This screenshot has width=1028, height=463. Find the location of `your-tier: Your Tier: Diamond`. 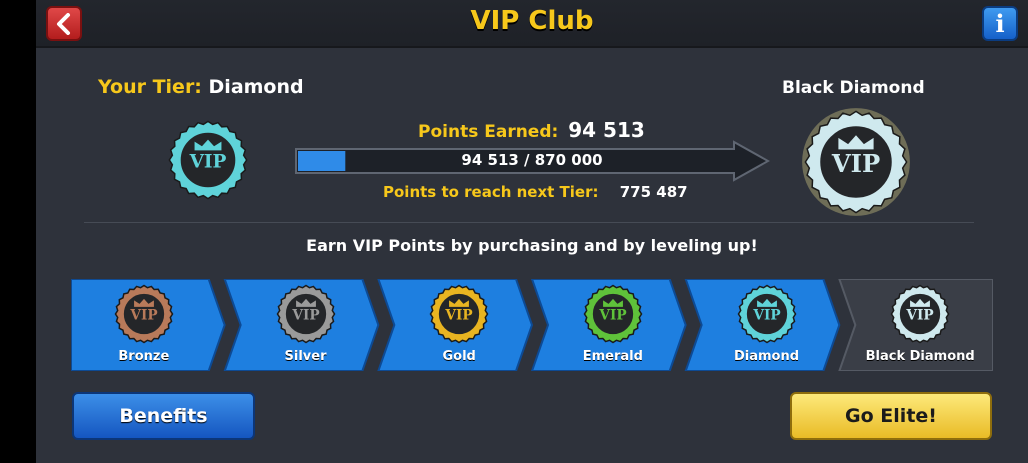

your-tier: Your Tier: Diamond is located at coordinates (201, 87).